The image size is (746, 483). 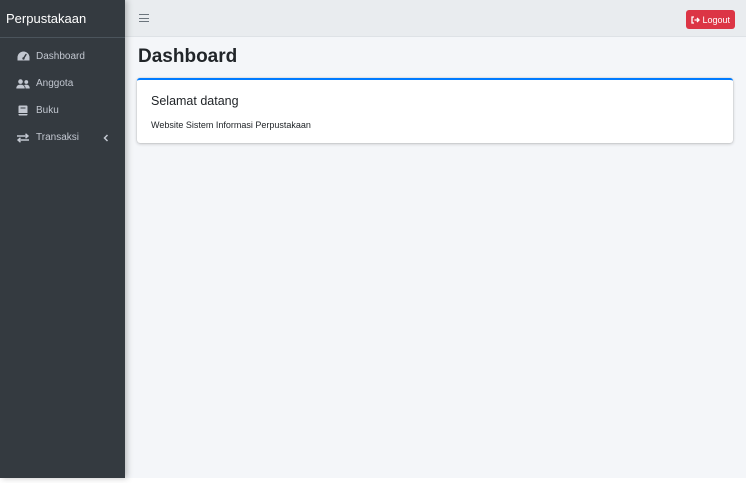 What do you see at coordinates (696, 19) in the screenshot?
I see `sign-out-icon` at bounding box center [696, 19].